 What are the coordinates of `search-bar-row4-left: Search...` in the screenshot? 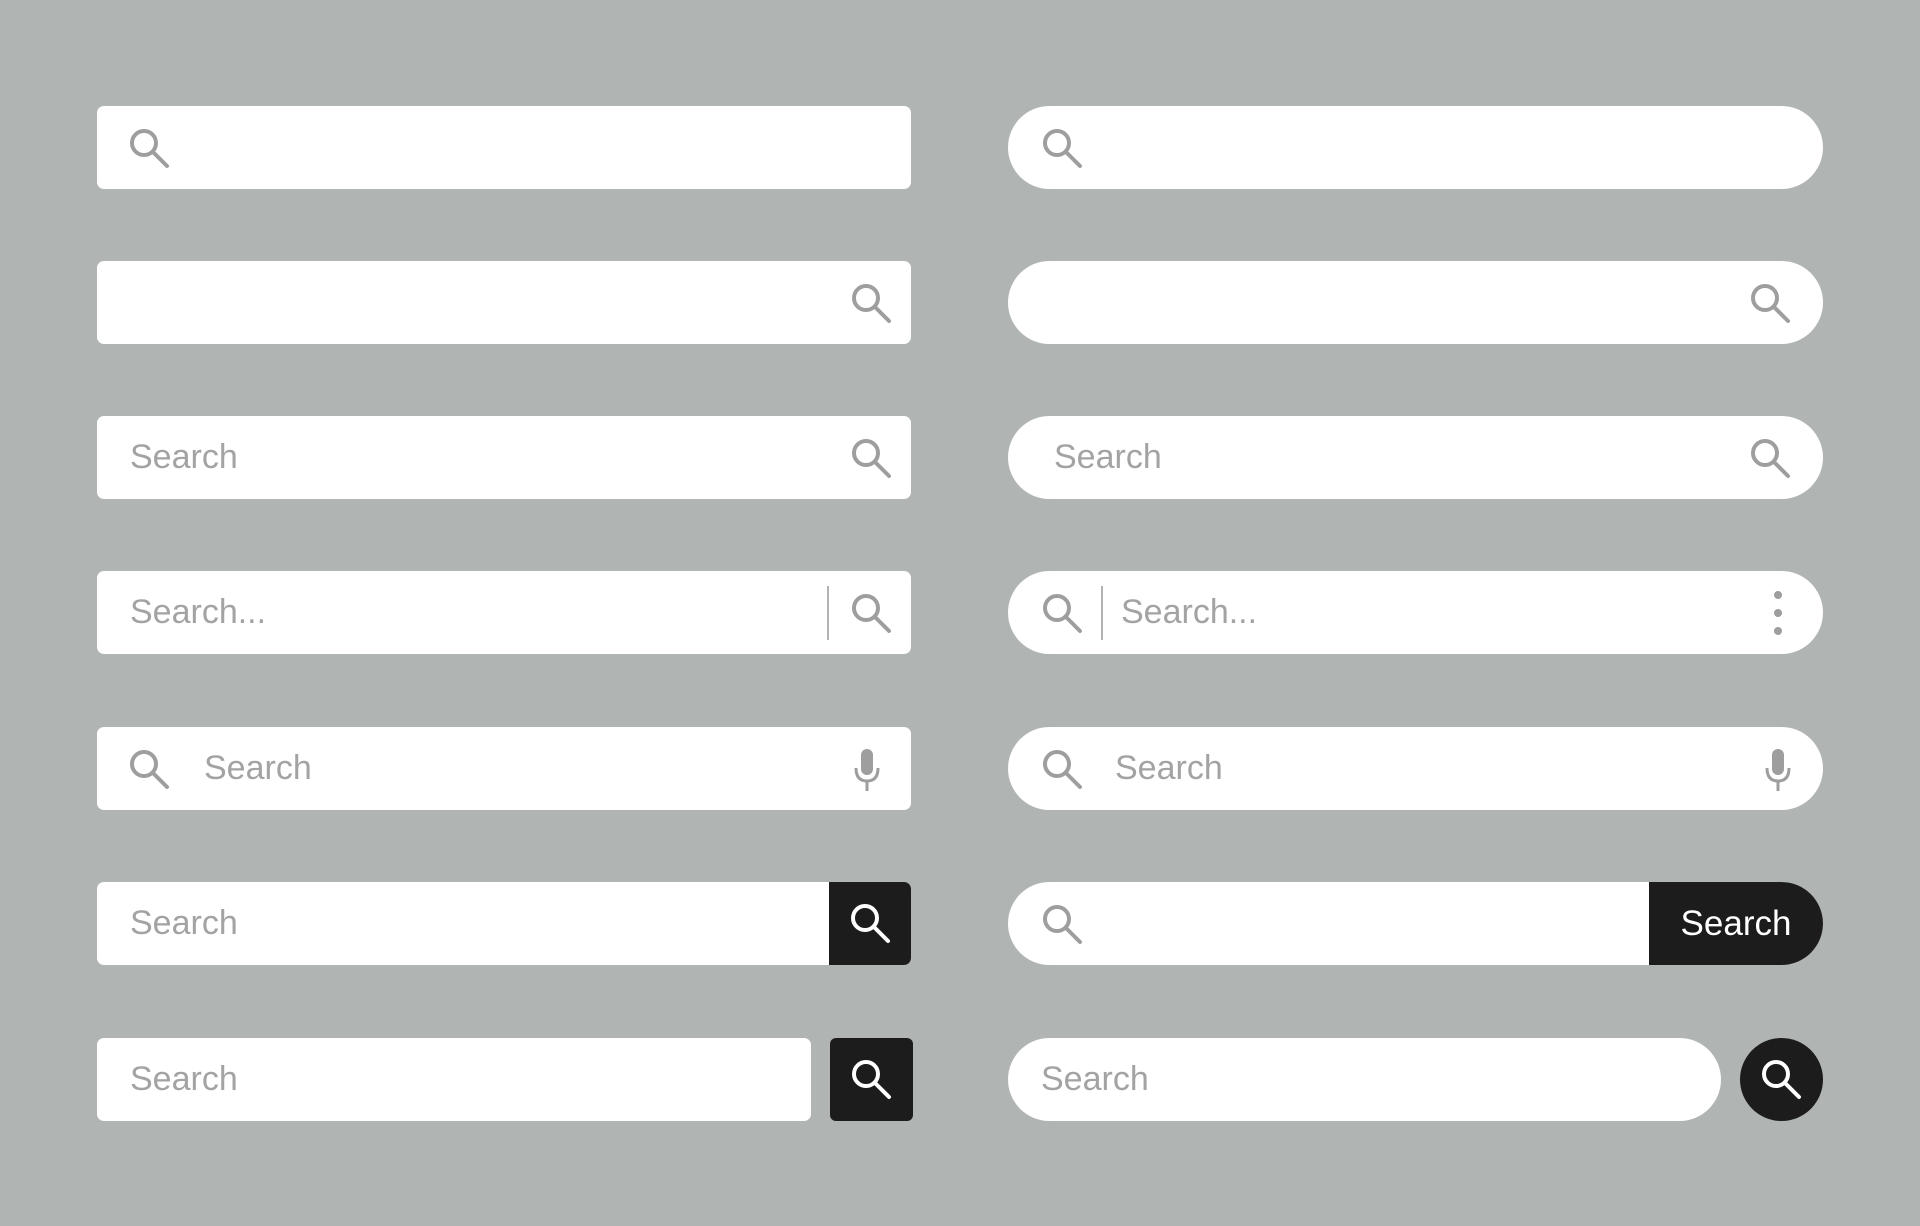 It's located at (504, 612).